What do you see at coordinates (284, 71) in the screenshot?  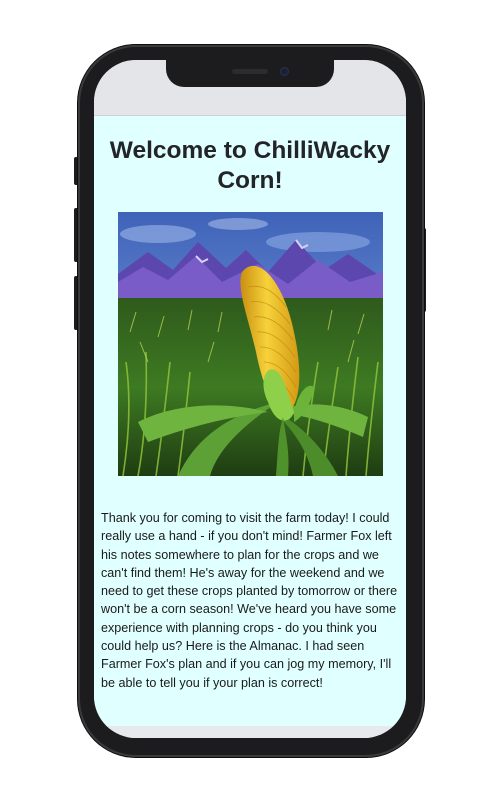 I see `front-camera` at bounding box center [284, 71].